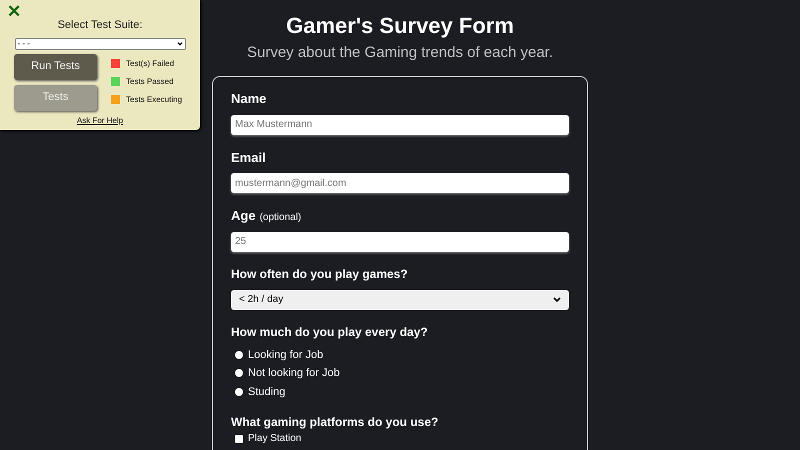  I want to click on radio-label: Not looking for Job, so click(294, 373).